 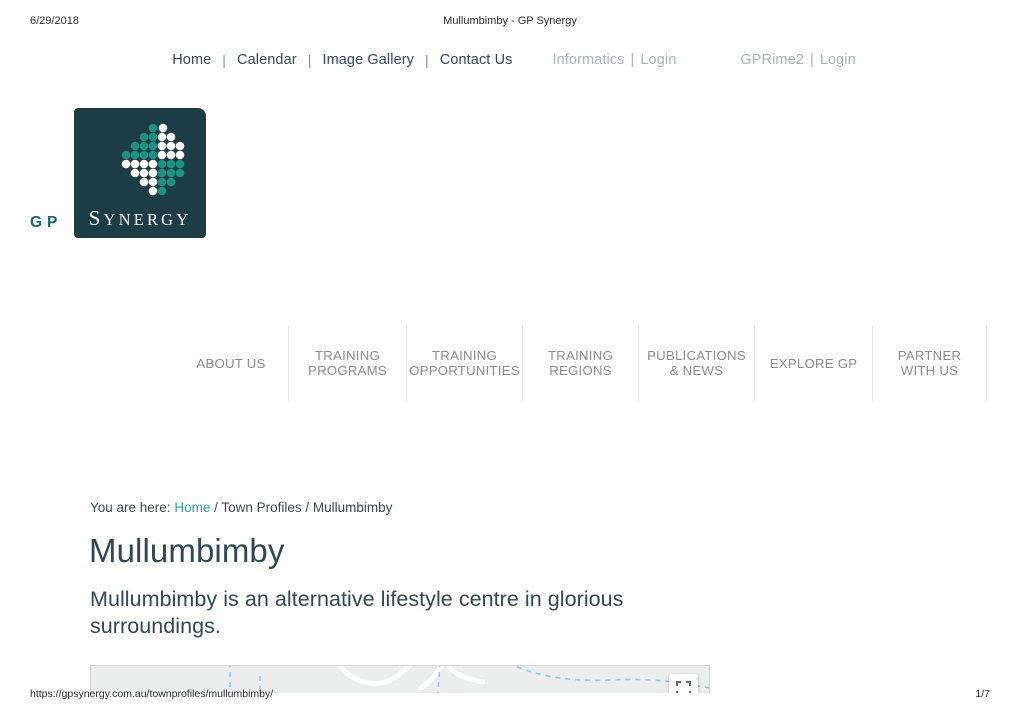 I want to click on main-nav-label: TRAINING PROGRAMS, so click(x=347, y=363).